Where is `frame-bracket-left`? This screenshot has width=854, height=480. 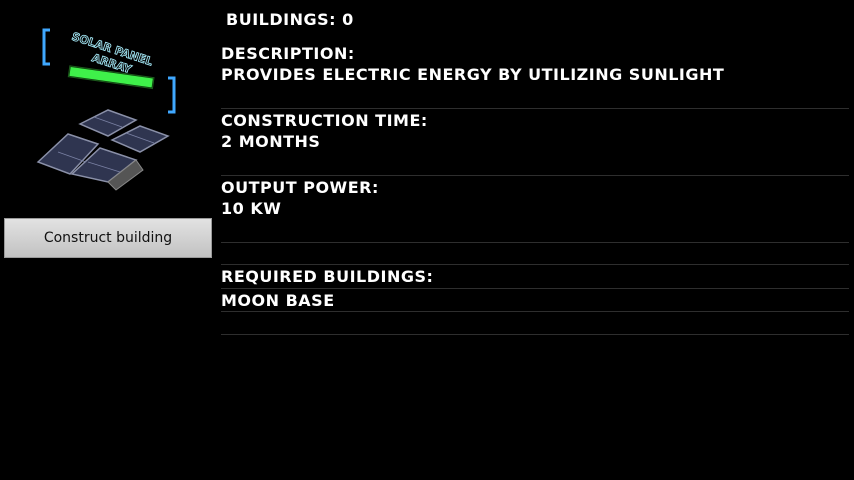
frame-bracket-left is located at coordinates (46, 47).